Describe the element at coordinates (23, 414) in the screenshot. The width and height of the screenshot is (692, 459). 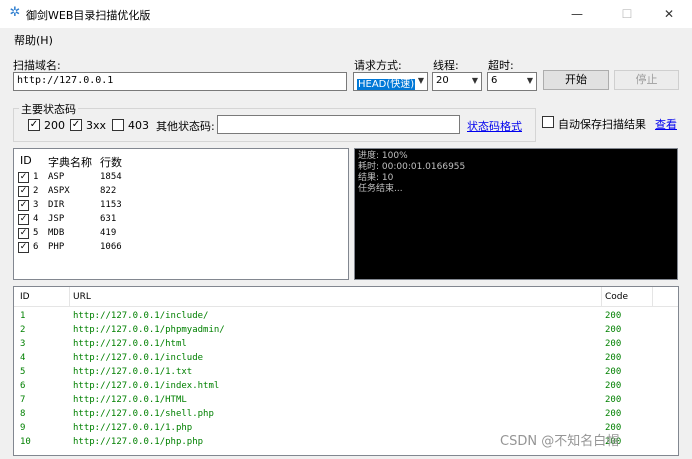
I see `results-row-id: 8` at that location.